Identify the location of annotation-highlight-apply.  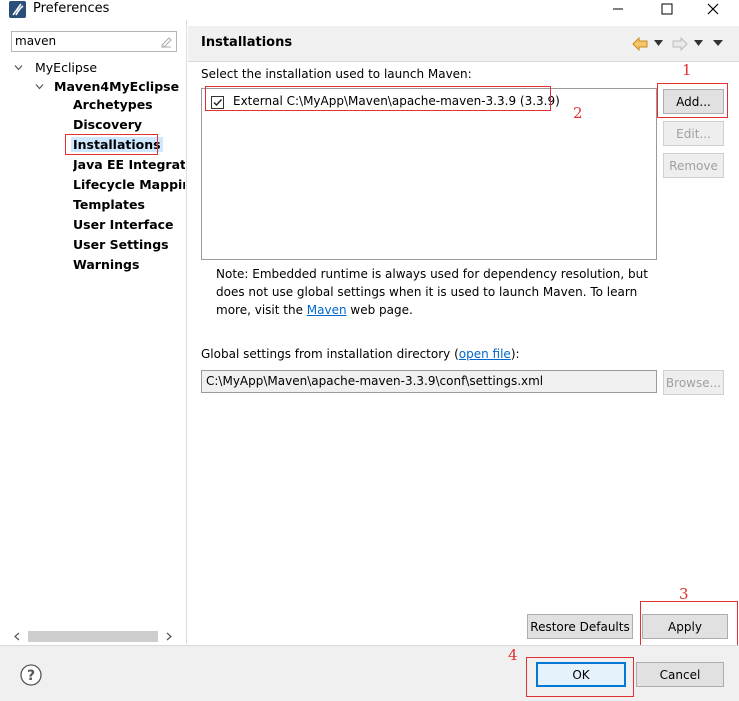
(689, 624).